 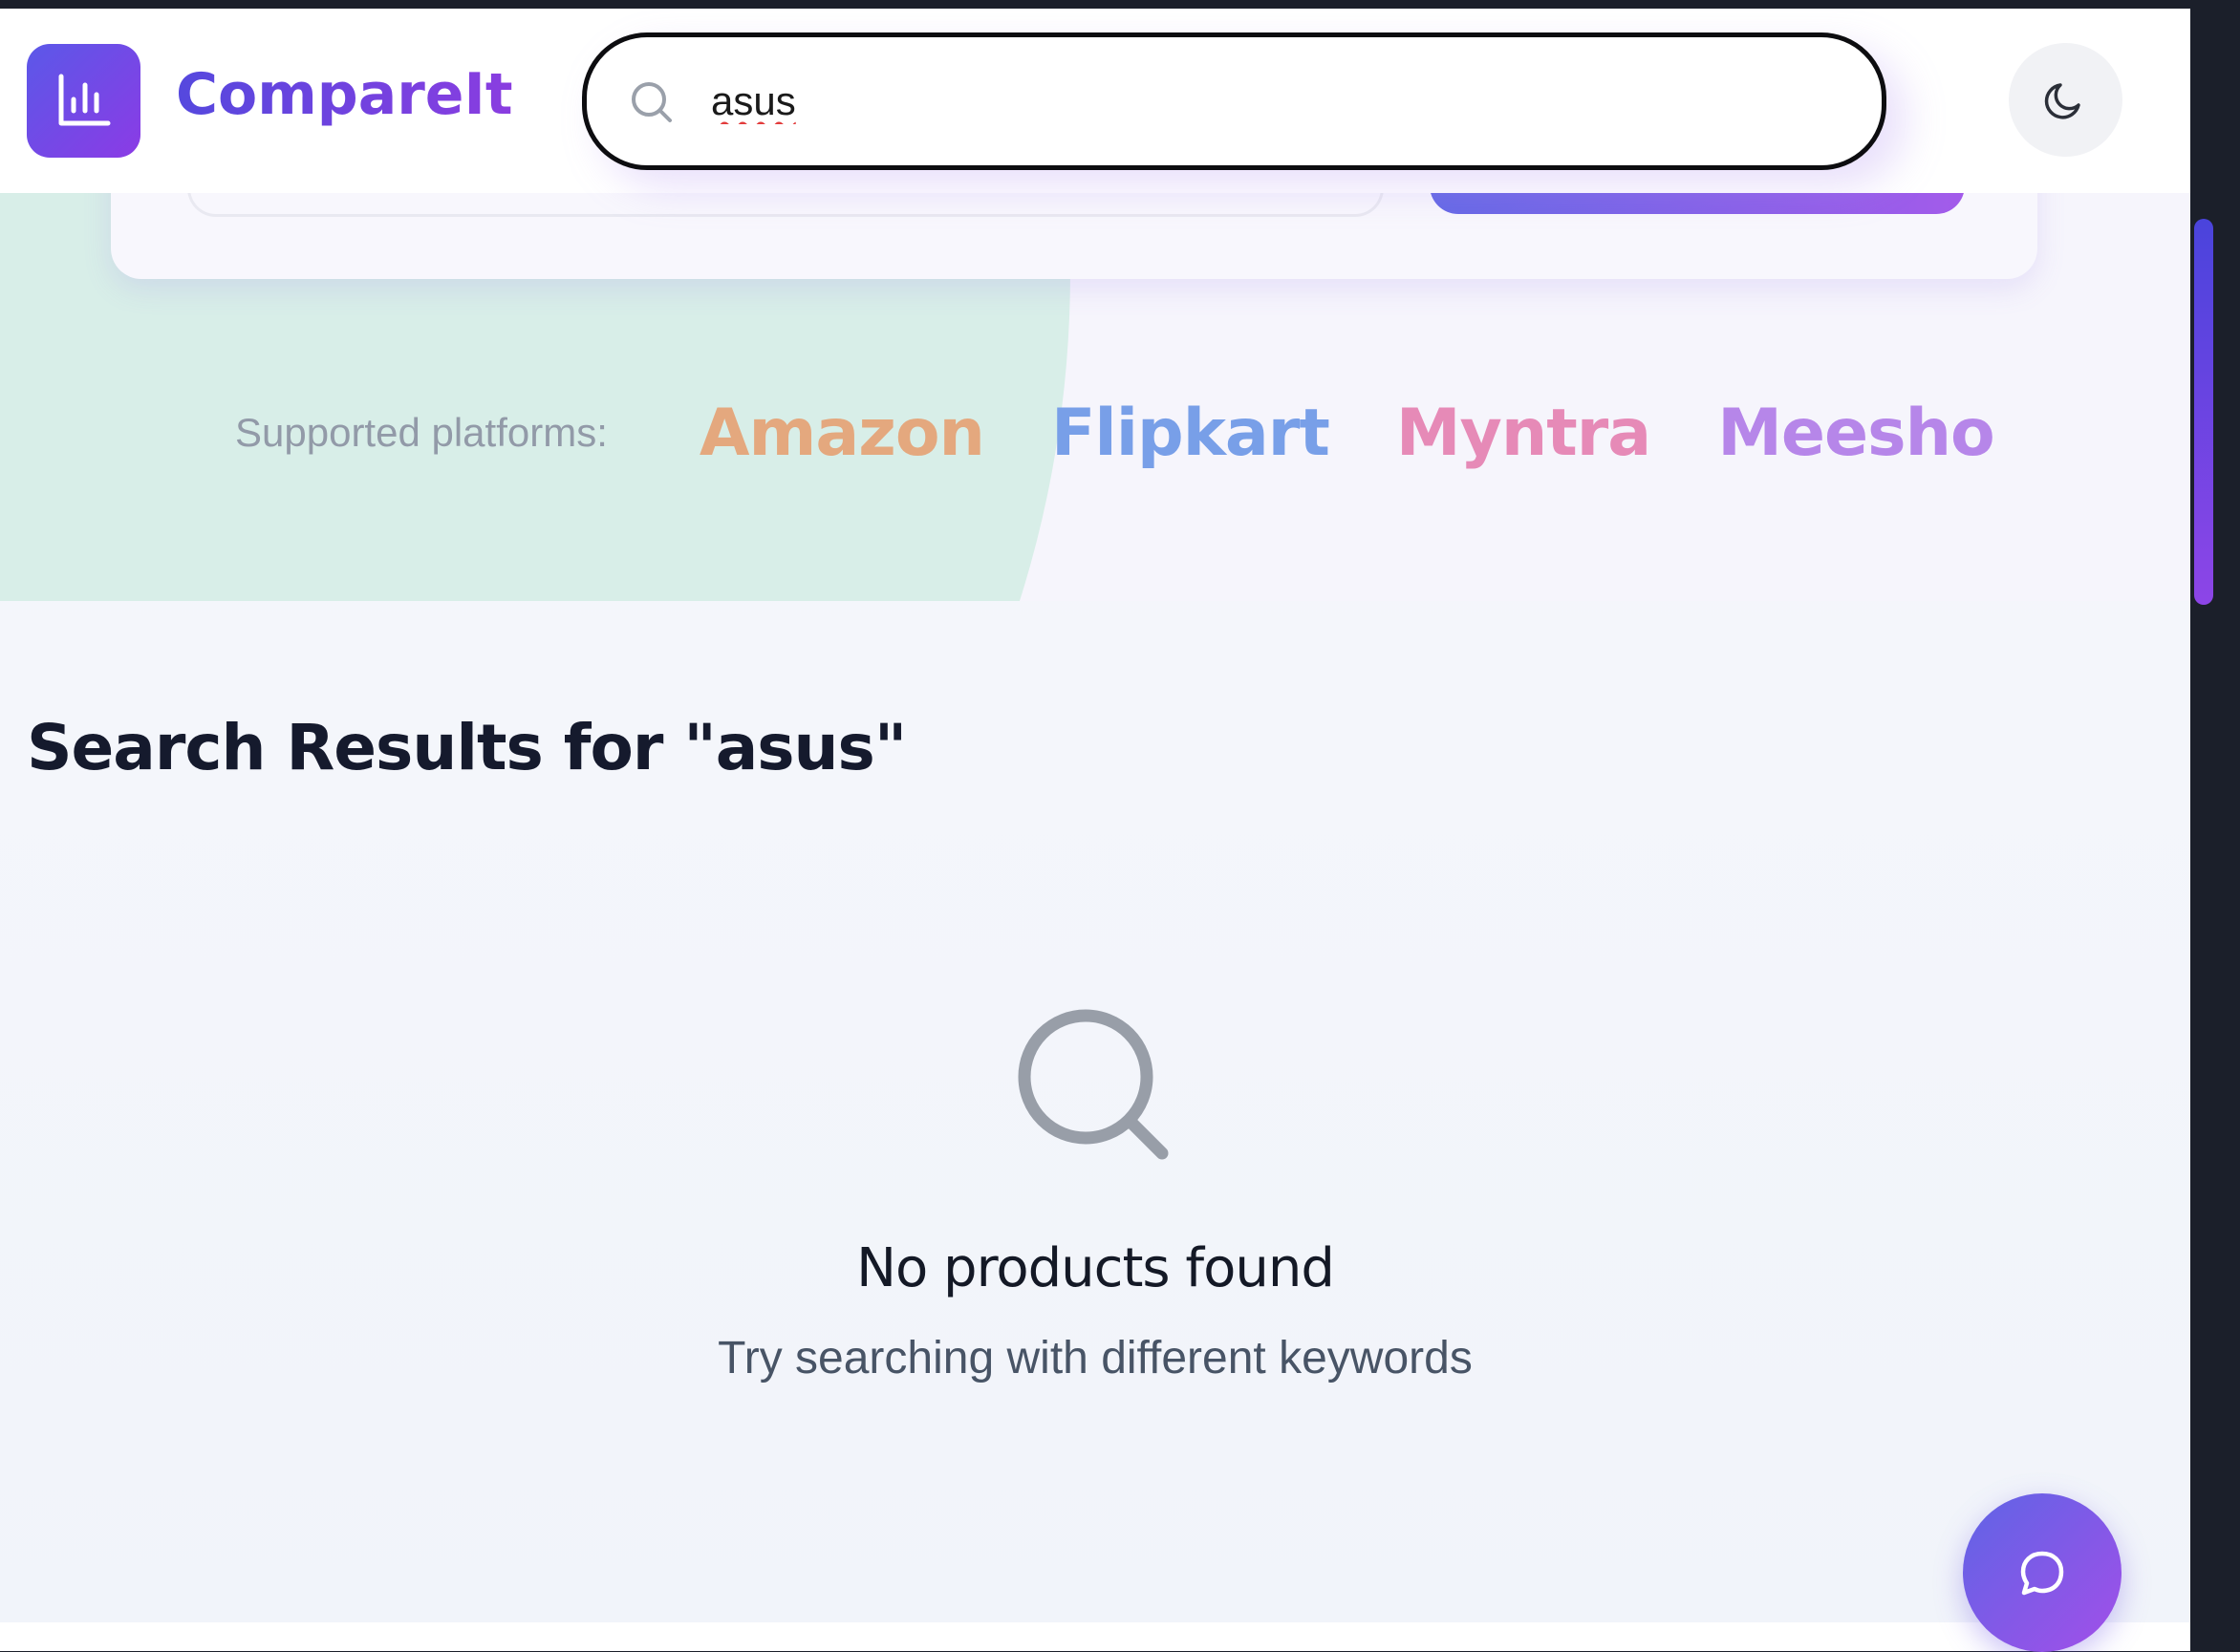 What do you see at coordinates (1190, 433) in the screenshot?
I see `platform-flipkart: Flipkart` at bounding box center [1190, 433].